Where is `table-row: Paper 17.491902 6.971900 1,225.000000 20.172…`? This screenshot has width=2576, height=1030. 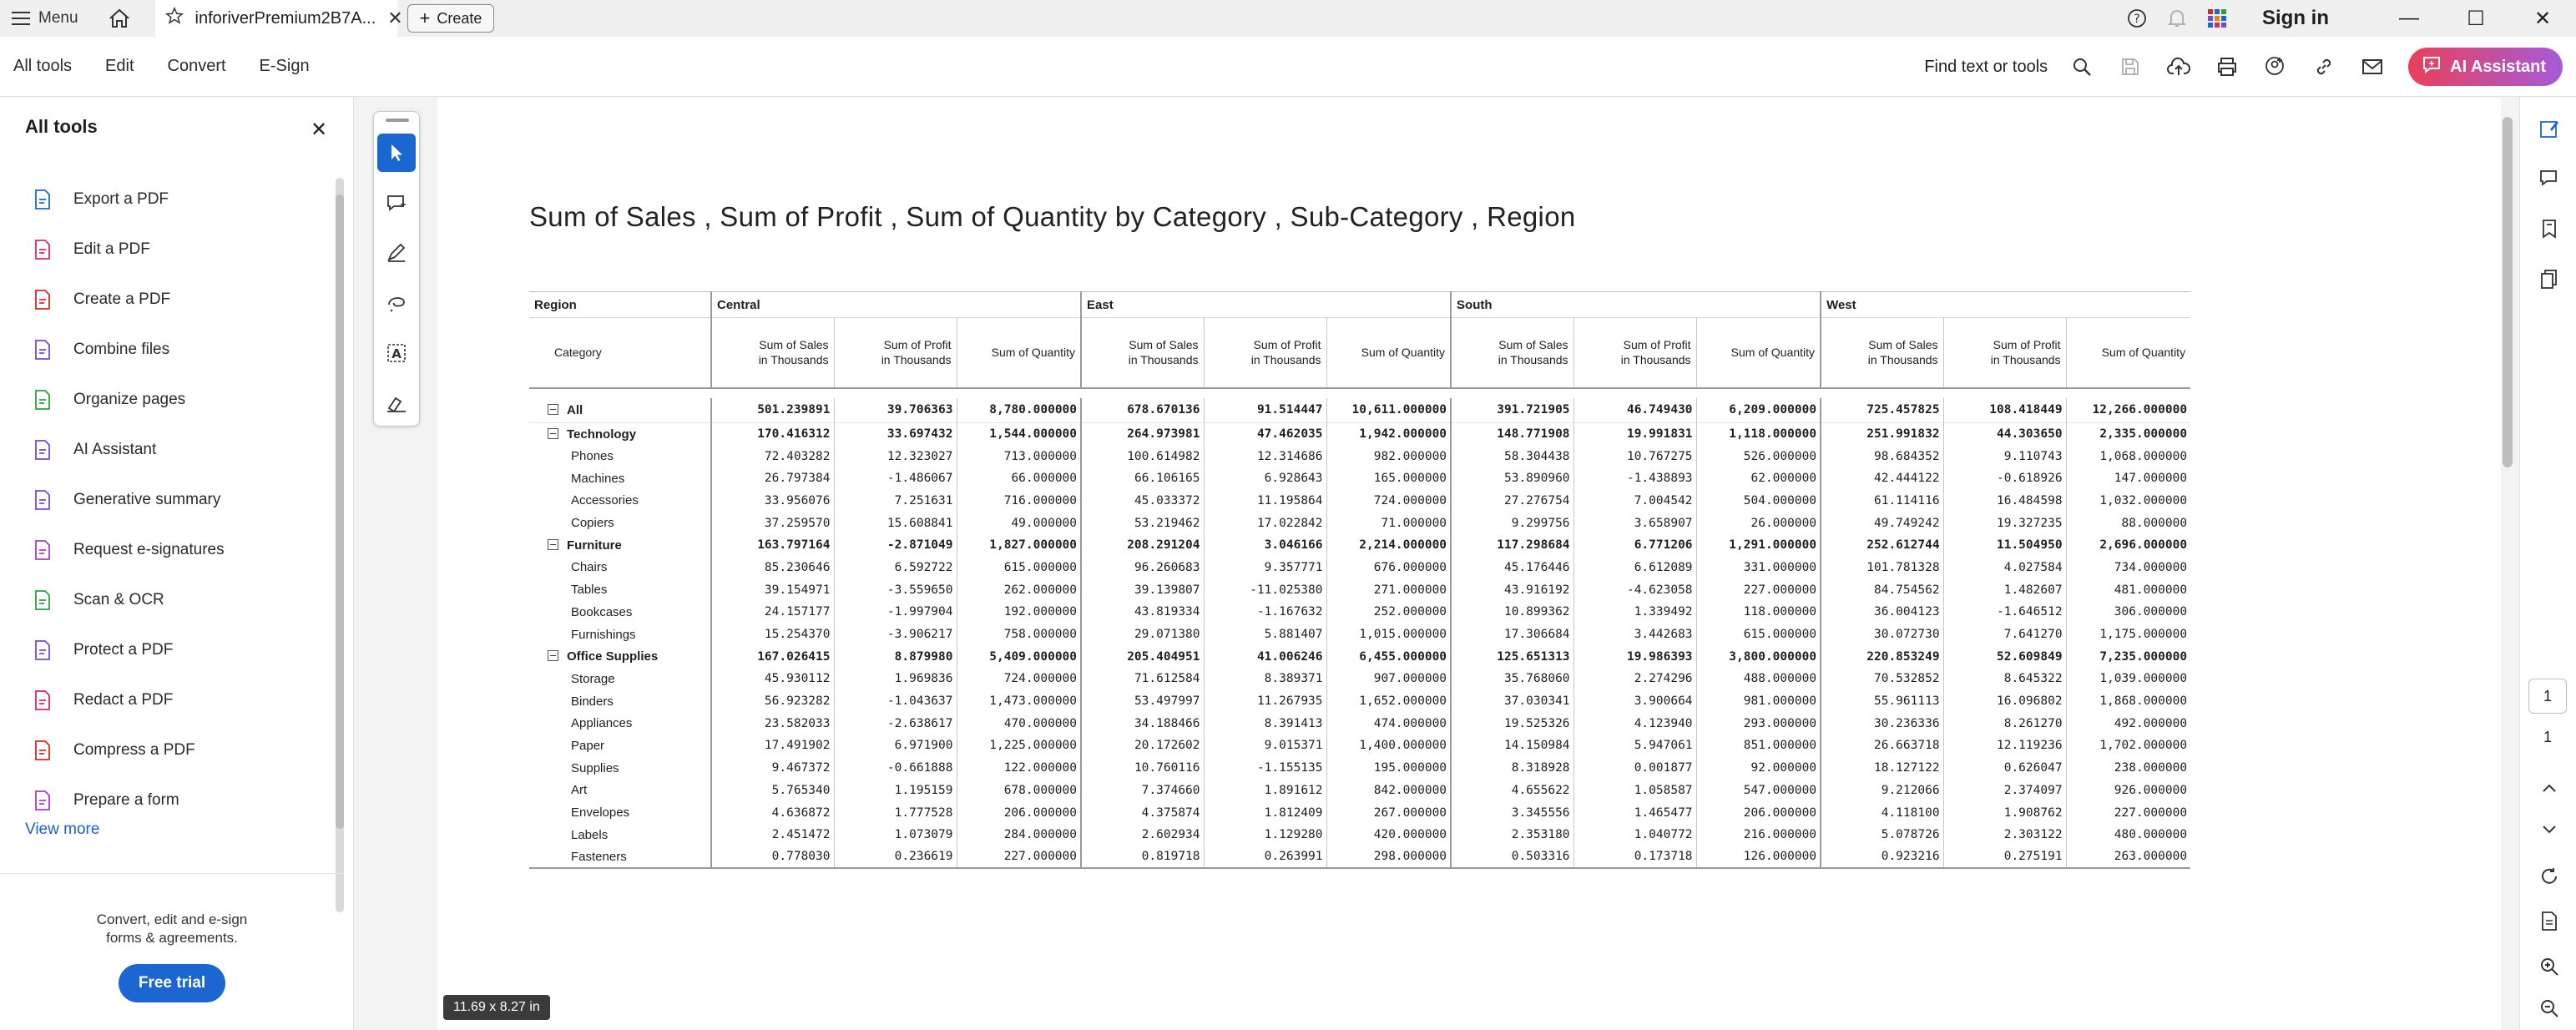
table-row: Paper 17.491902 6.971900 1,225.000000 20.172… is located at coordinates (1360, 746).